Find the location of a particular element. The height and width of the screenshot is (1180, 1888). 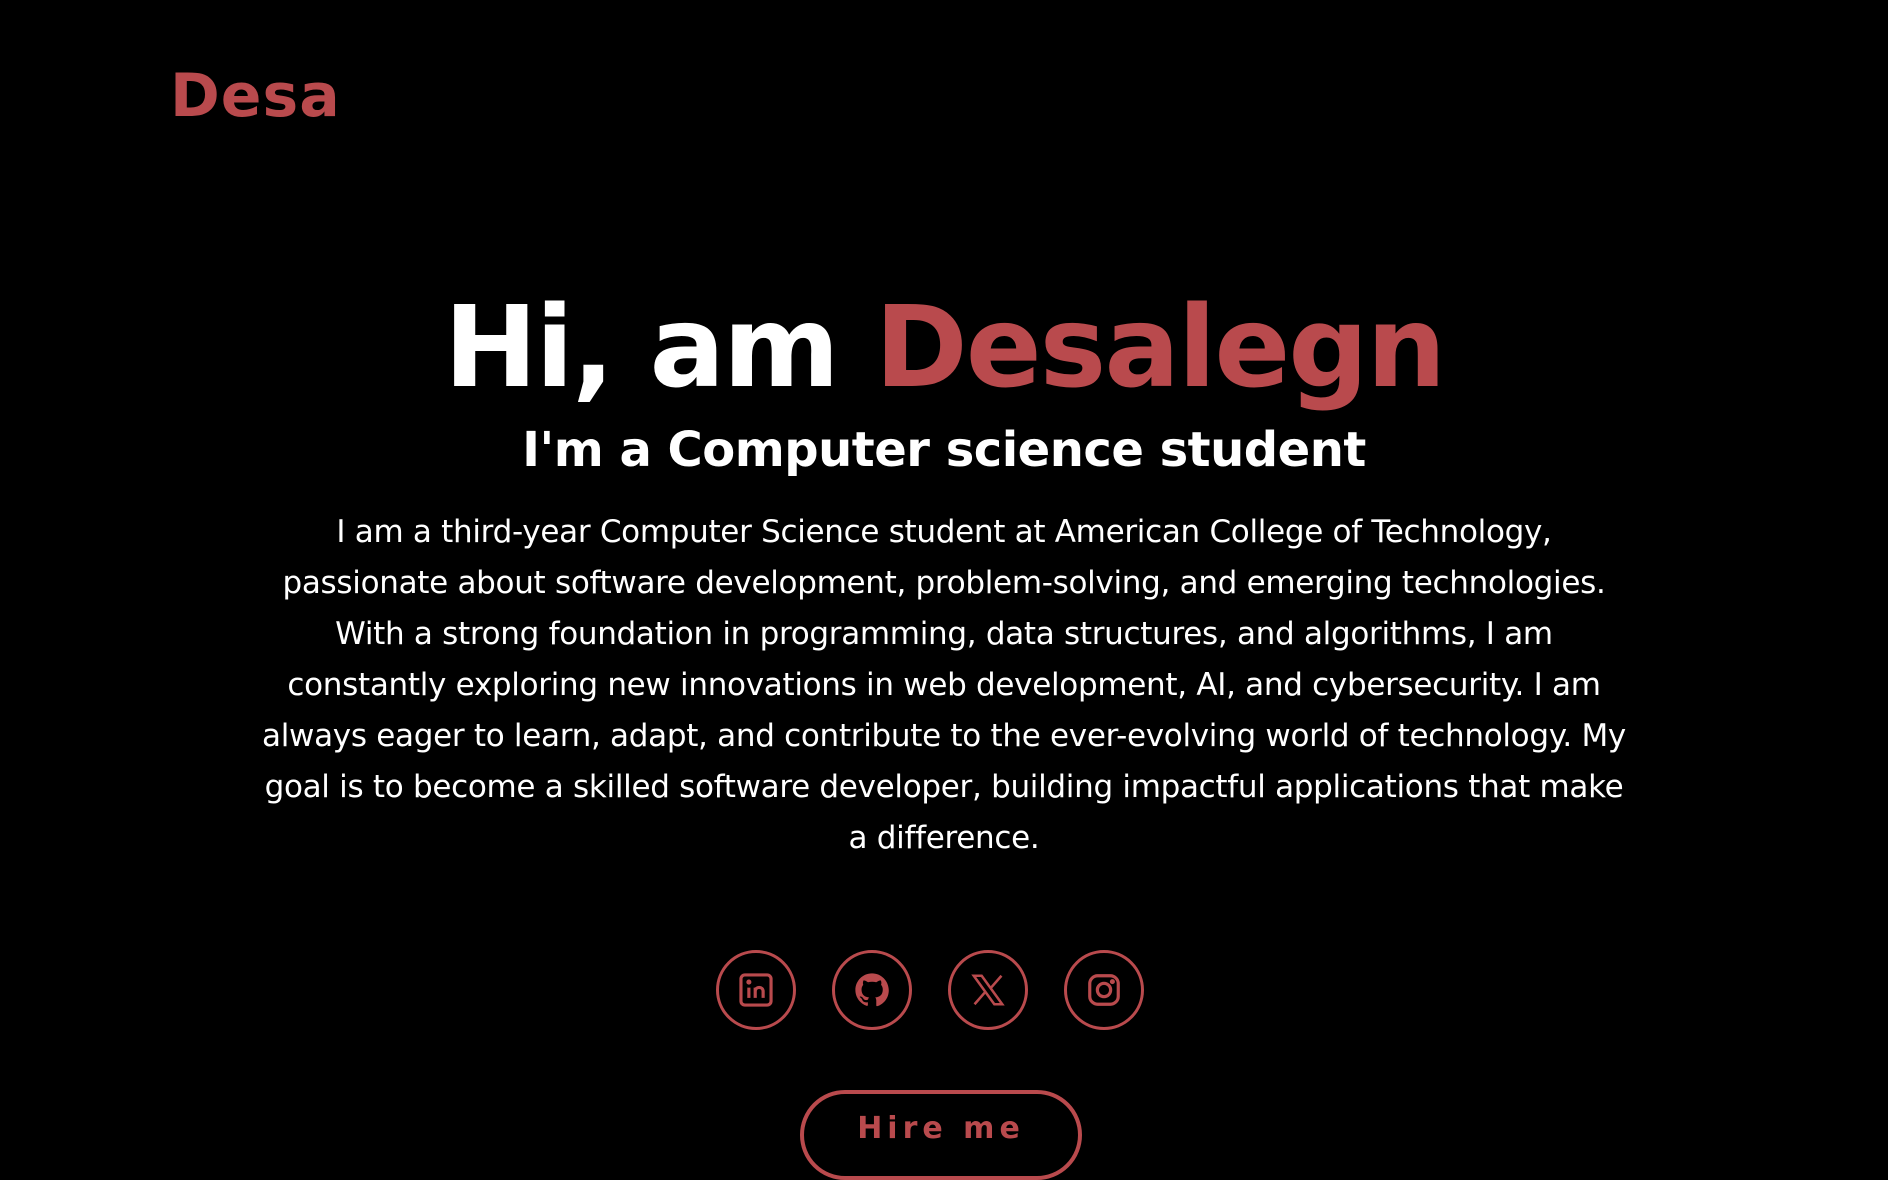

hero-heading: Hi, am Desalegn is located at coordinates (944, 348).